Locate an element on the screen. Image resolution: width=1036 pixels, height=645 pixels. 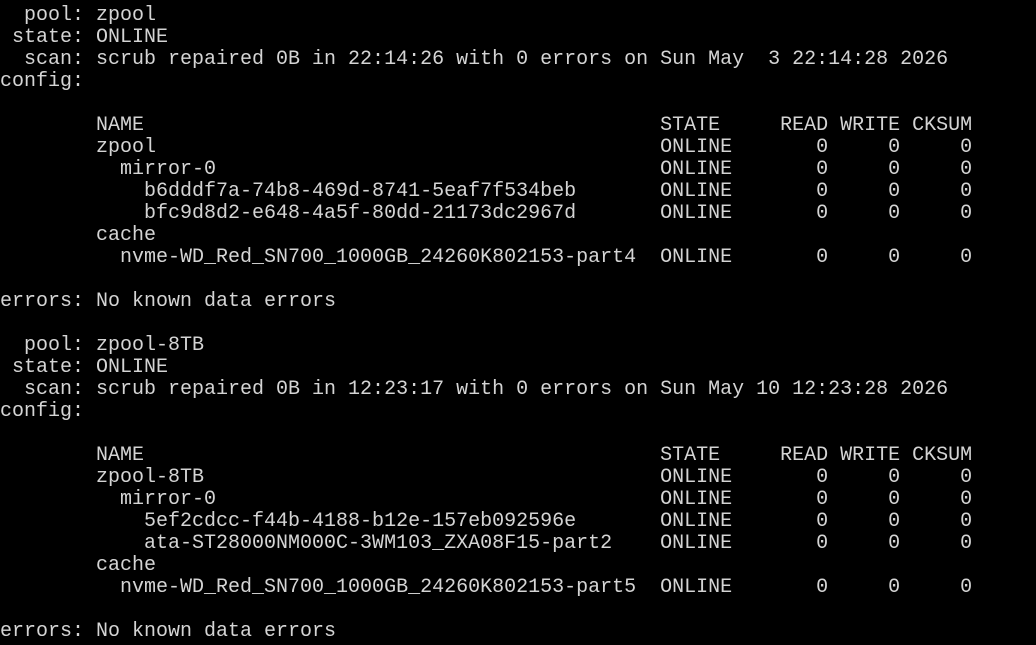
pool-2-table-row: zpool-8TB ONLINE 0 0 0 is located at coordinates (486, 477).